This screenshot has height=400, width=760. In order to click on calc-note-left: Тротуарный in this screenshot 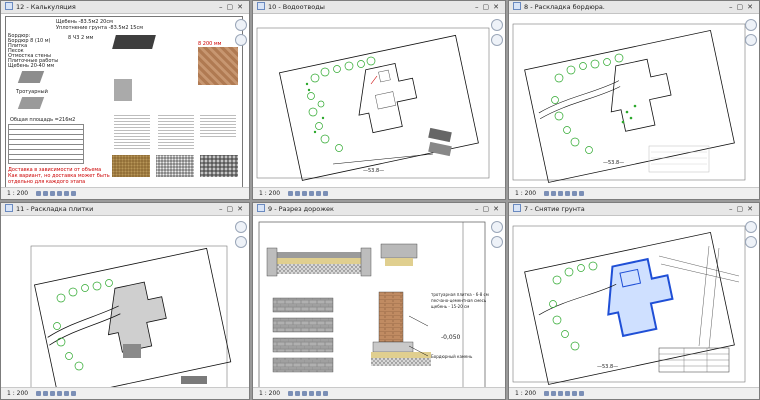, I will do `click(32, 92)`.